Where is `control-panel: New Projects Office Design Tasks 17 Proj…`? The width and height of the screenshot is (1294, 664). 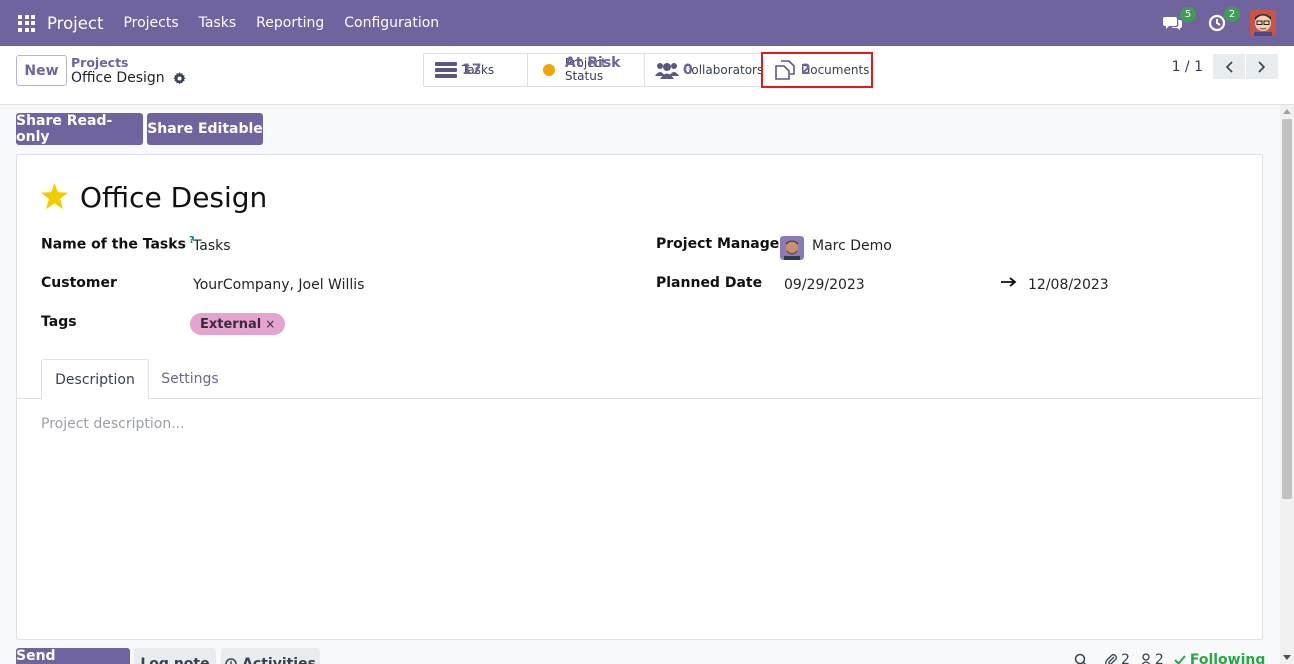
control-panel: New Projects Office Design Tasks 17 Proj… is located at coordinates (647, 75).